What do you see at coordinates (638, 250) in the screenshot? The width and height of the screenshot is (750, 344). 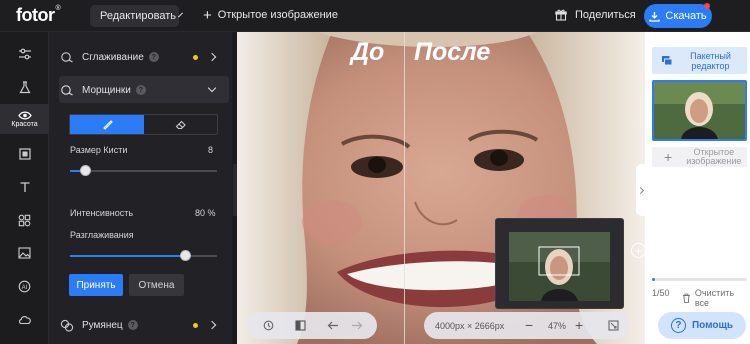 I see `navigator-add-icon: +` at bounding box center [638, 250].